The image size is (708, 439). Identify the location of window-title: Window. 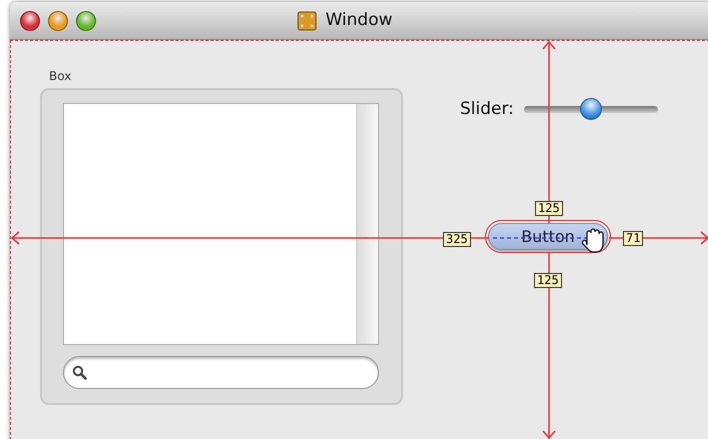
(359, 20).